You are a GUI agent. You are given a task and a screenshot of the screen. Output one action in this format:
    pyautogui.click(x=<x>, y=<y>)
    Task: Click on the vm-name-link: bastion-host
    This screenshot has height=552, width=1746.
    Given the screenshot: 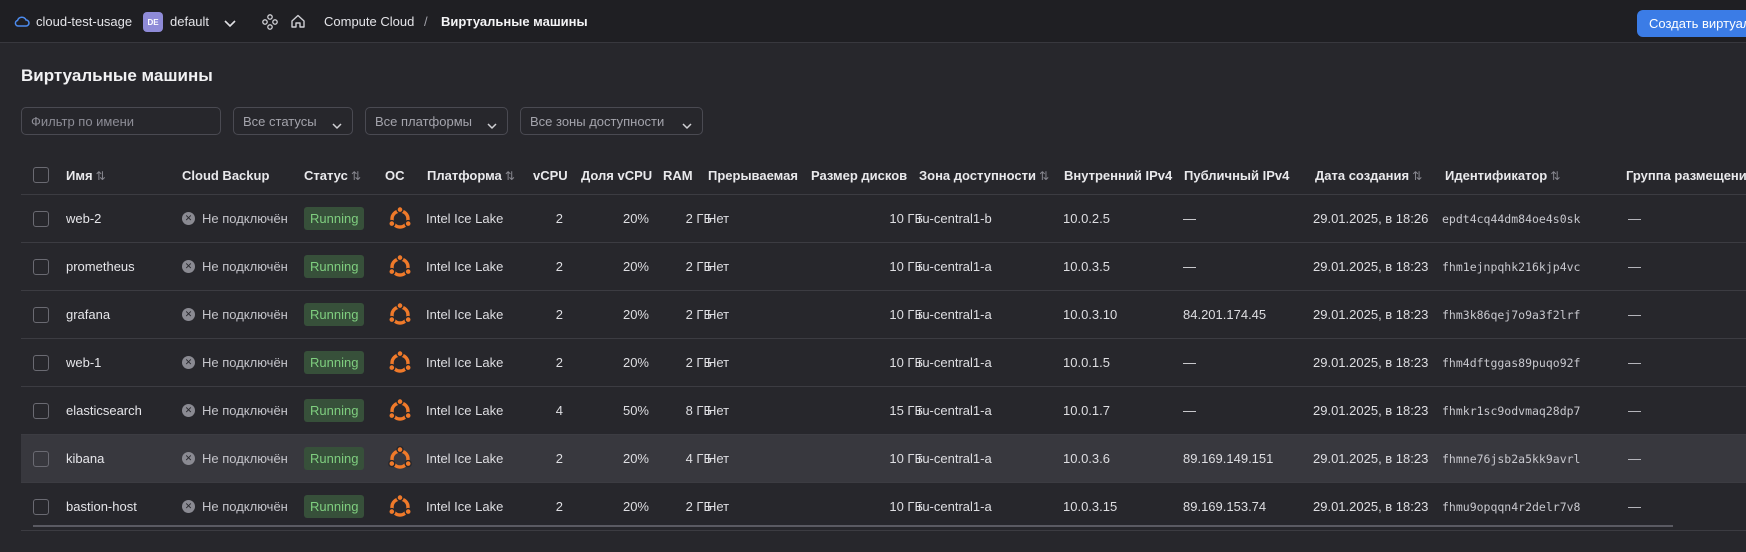 What is the action you would take?
    pyautogui.click(x=101, y=506)
    